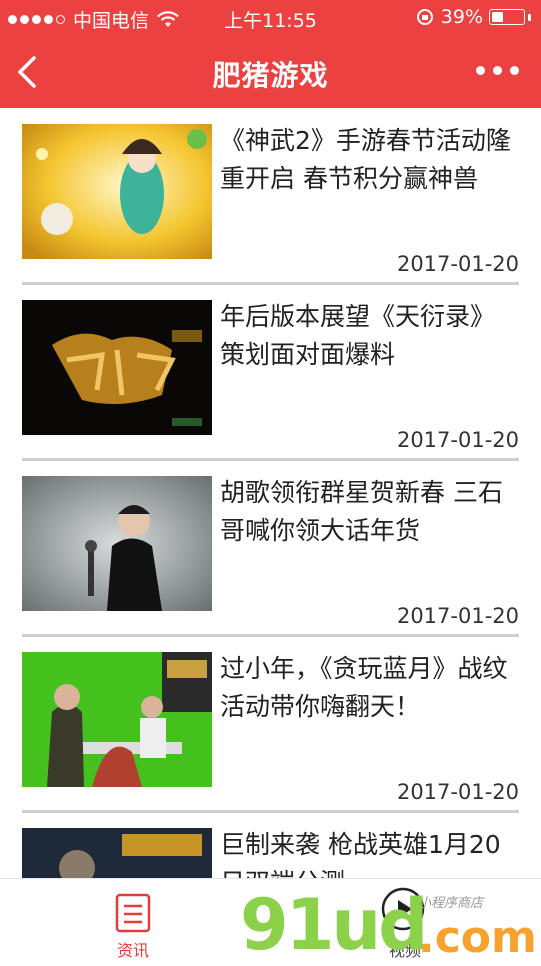  Describe the element at coordinates (369, 336) in the screenshot. I see `article-title: 年后版本展望《天衍录》策划面对面爆料` at that location.